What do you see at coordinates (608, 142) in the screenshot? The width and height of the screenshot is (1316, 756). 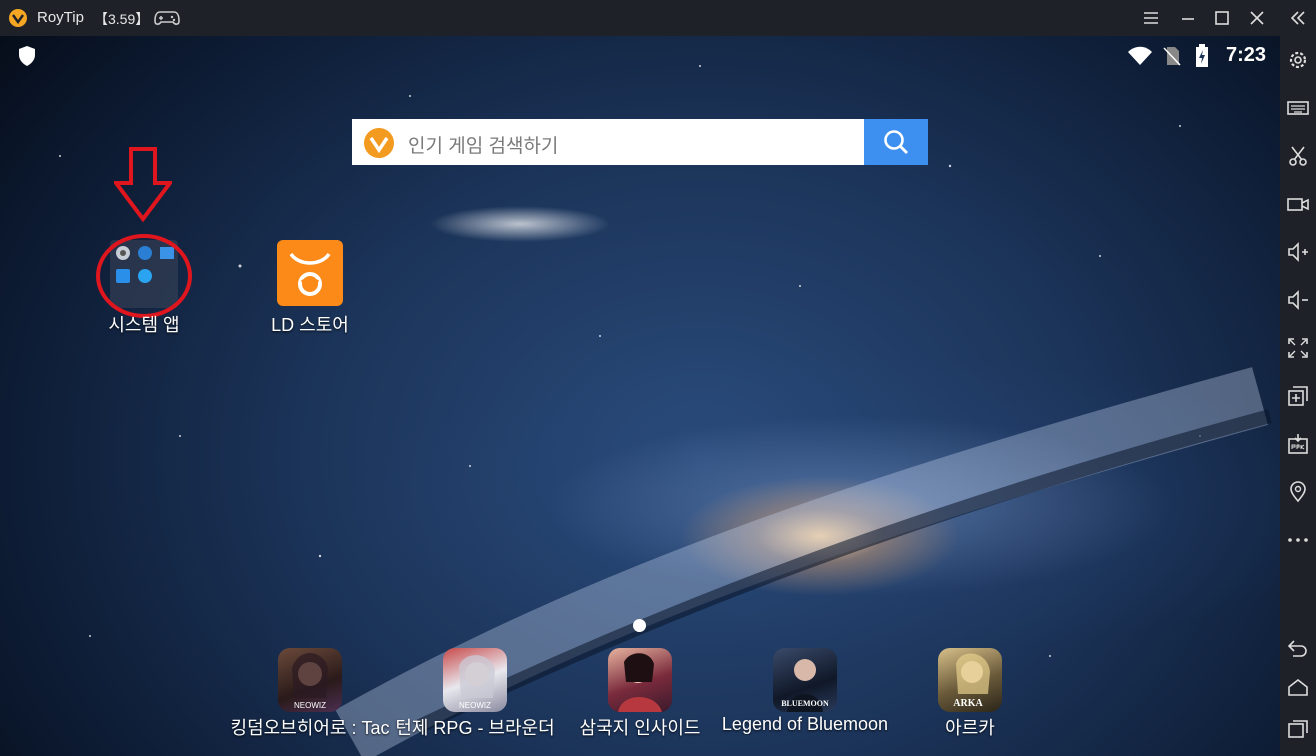 I see `search-input: 인기 게임 검색하기` at bounding box center [608, 142].